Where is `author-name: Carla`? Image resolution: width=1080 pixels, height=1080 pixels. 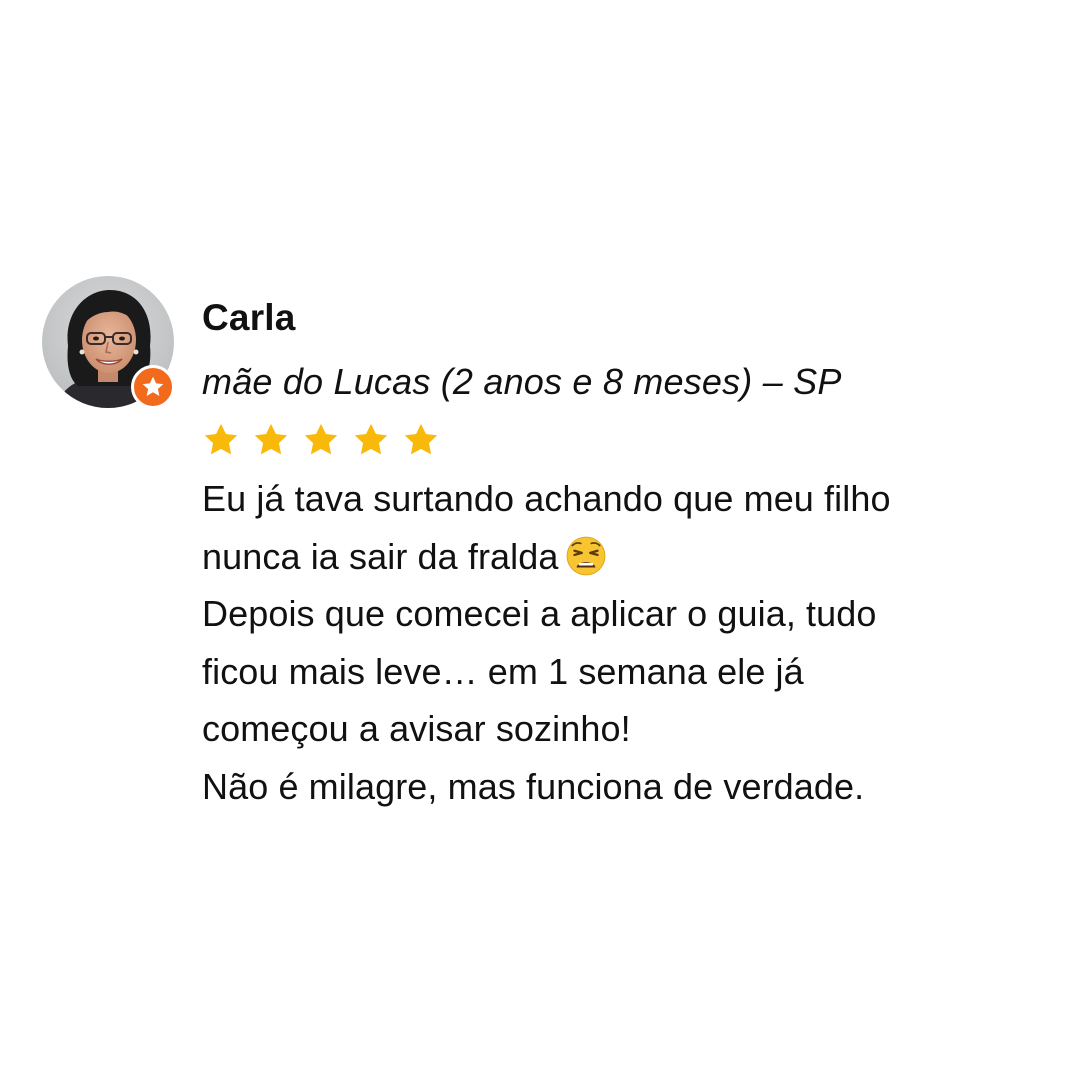 author-name: Carla is located at coordinates (249, 317).